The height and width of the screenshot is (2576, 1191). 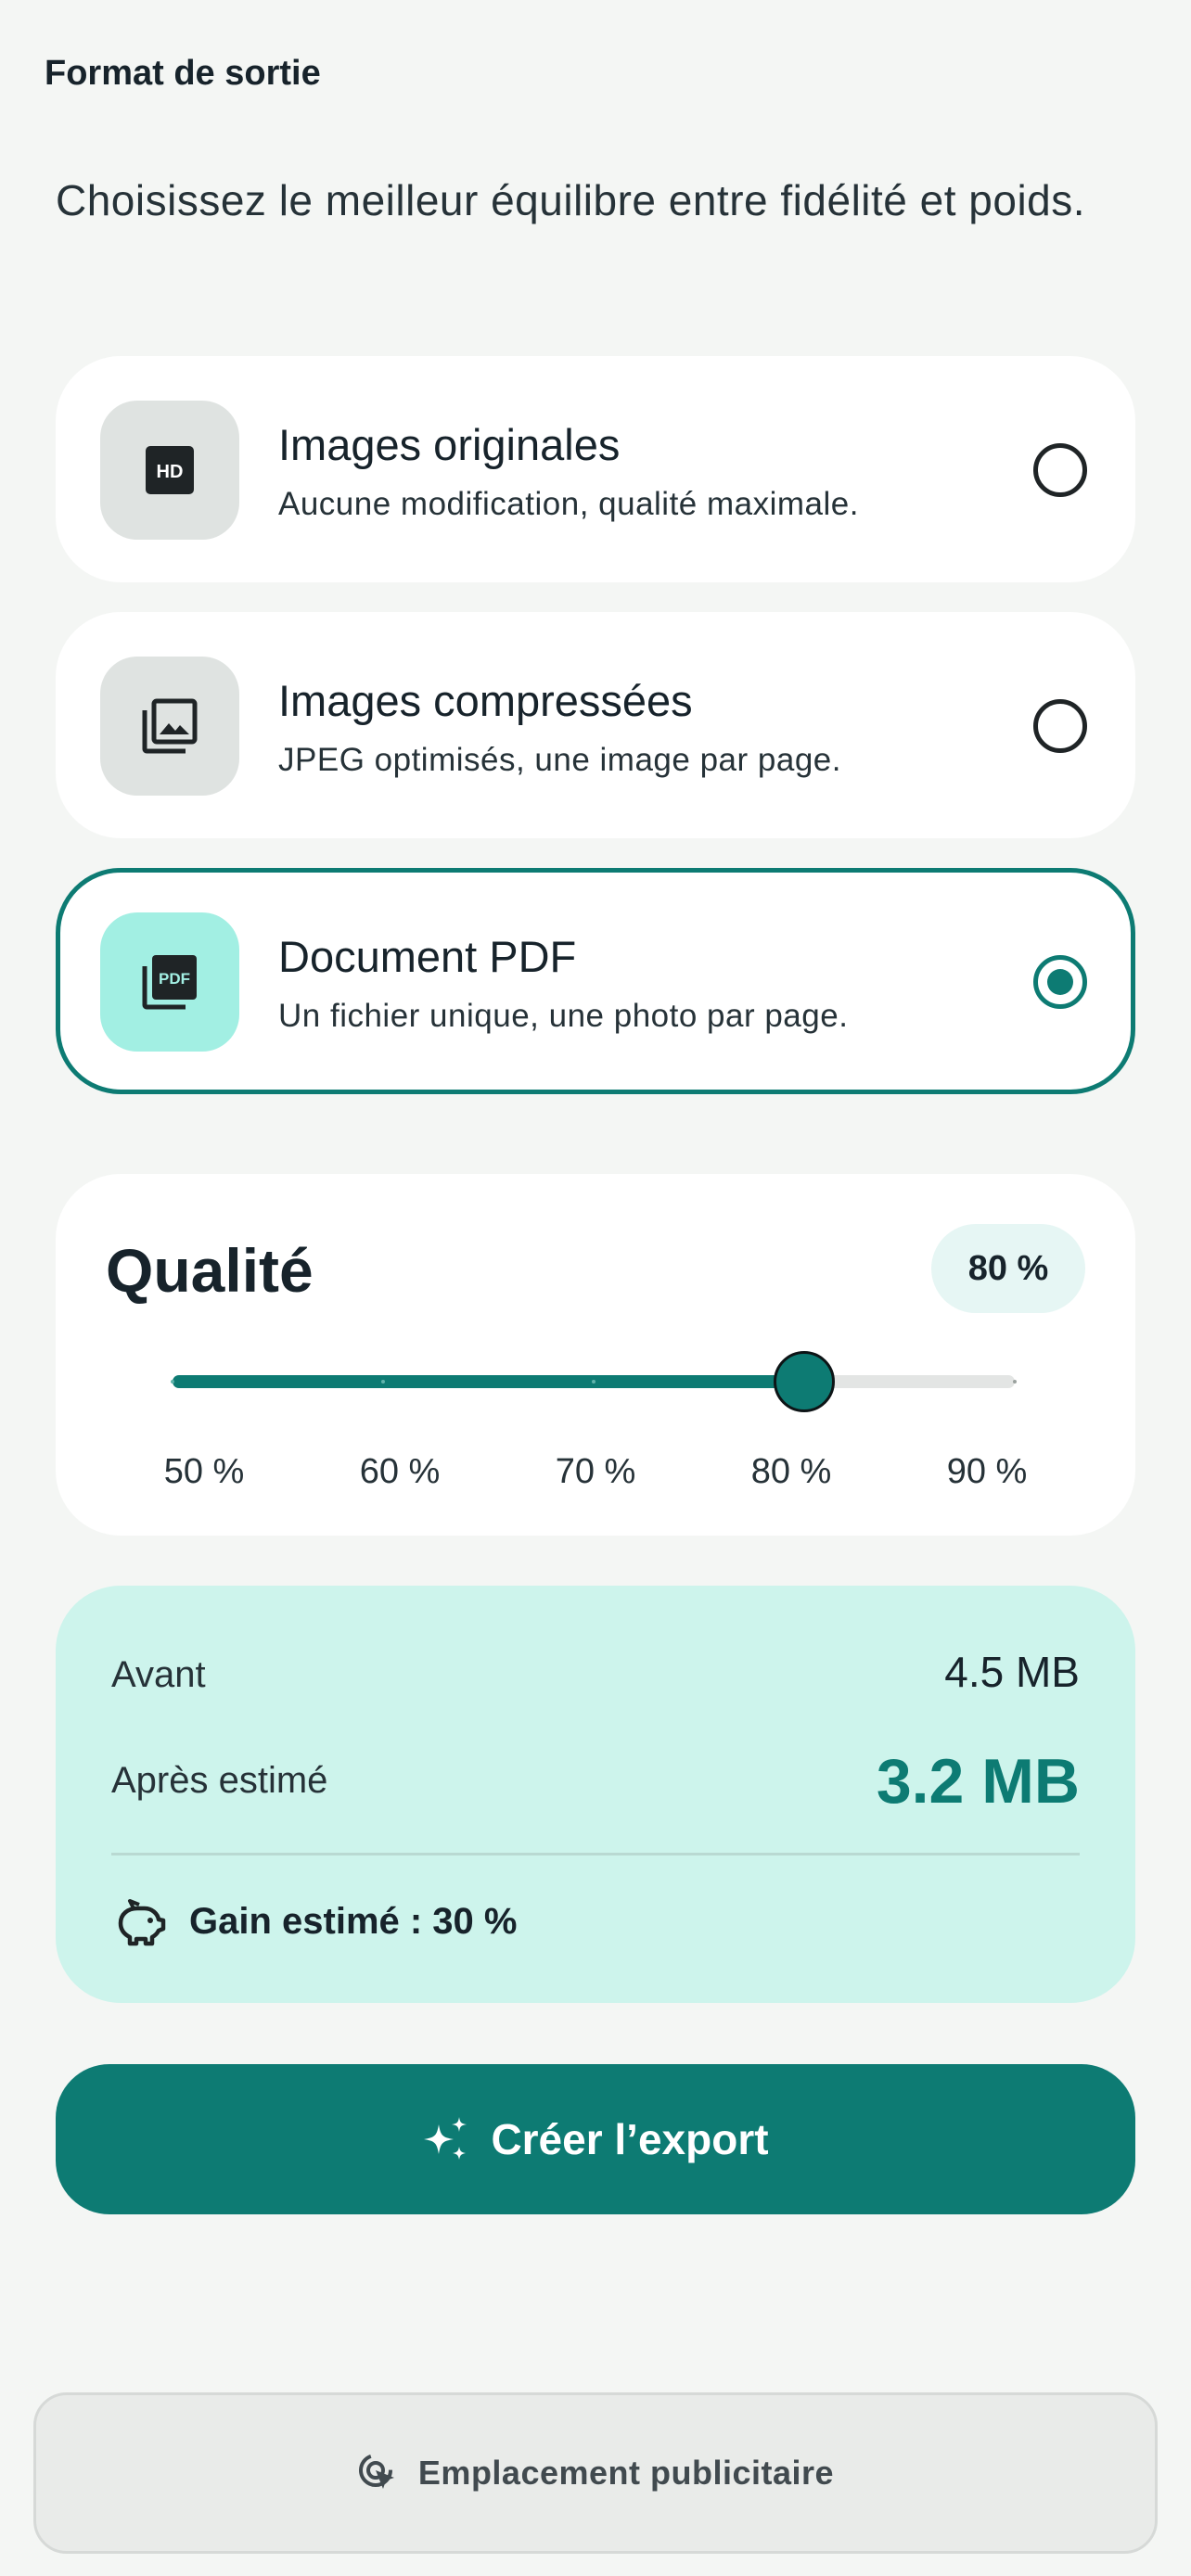 I want to click on after-label: Après estimé, so click(x=219, y=1780).